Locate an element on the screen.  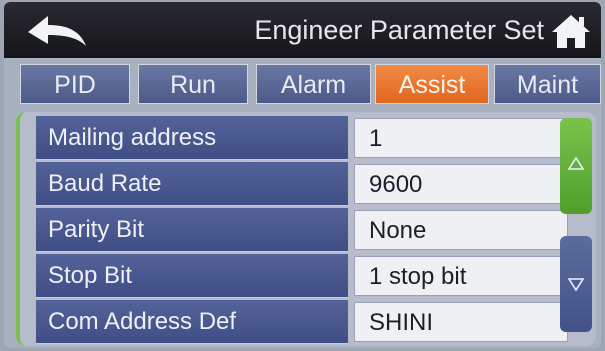
parameter-label: Mailing address is located at coordinates (192, 138).